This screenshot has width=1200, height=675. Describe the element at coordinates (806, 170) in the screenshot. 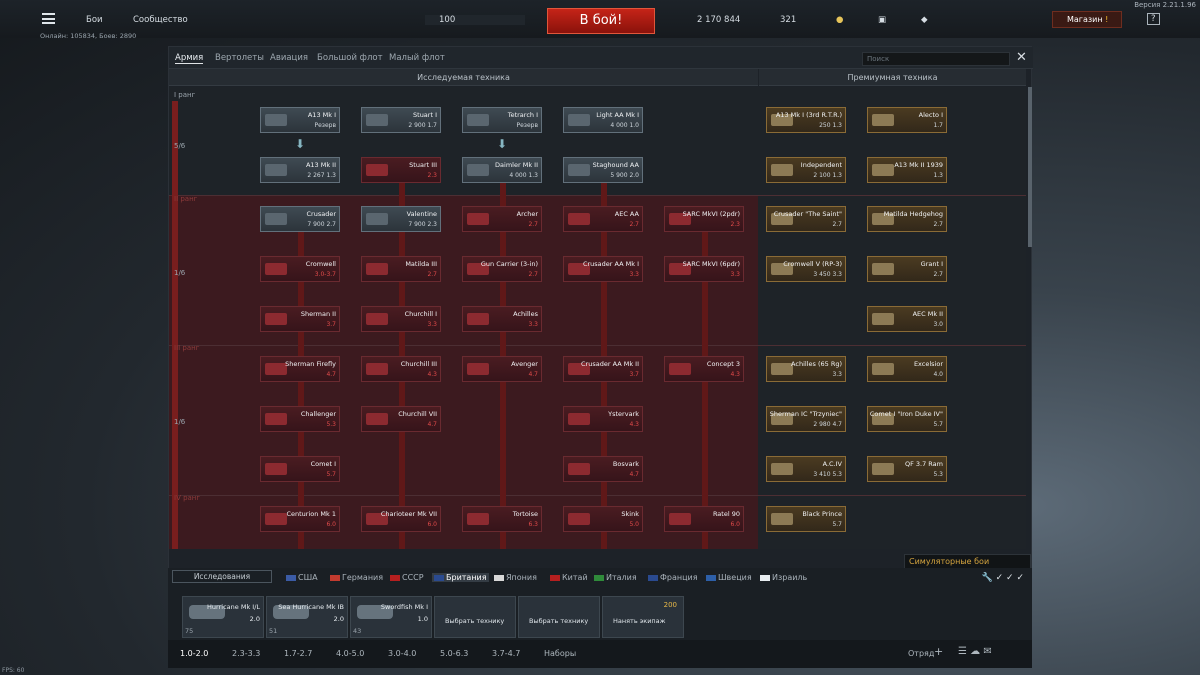

I see `vehicle-card-independent: Independent 2 100 1.3` at that location.